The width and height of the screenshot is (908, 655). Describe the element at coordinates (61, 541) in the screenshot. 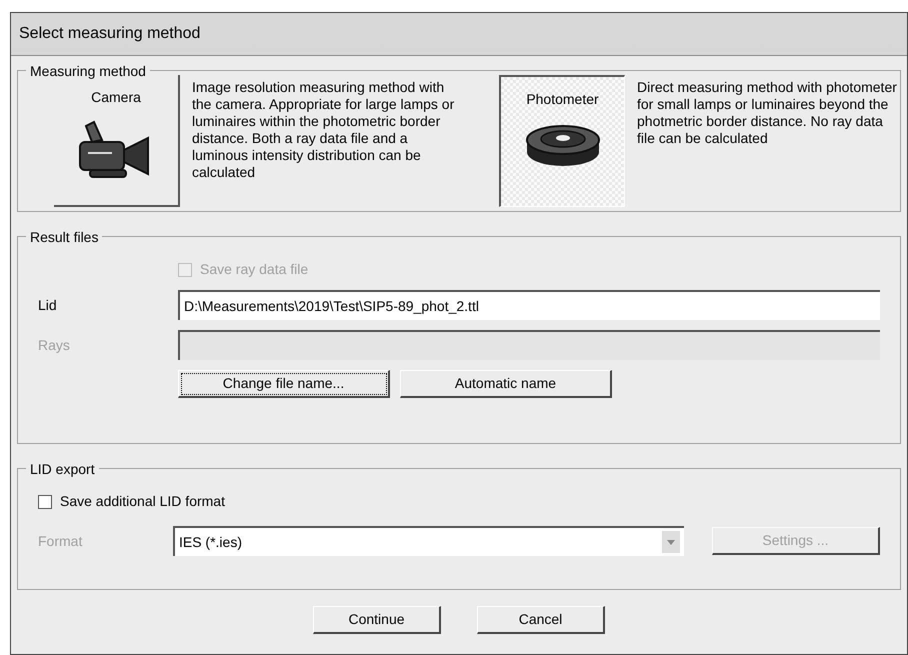

I see `field-label: Format` at that location.